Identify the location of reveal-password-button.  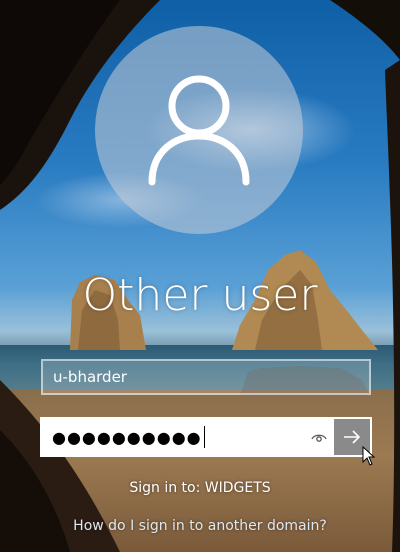
(319, 437).